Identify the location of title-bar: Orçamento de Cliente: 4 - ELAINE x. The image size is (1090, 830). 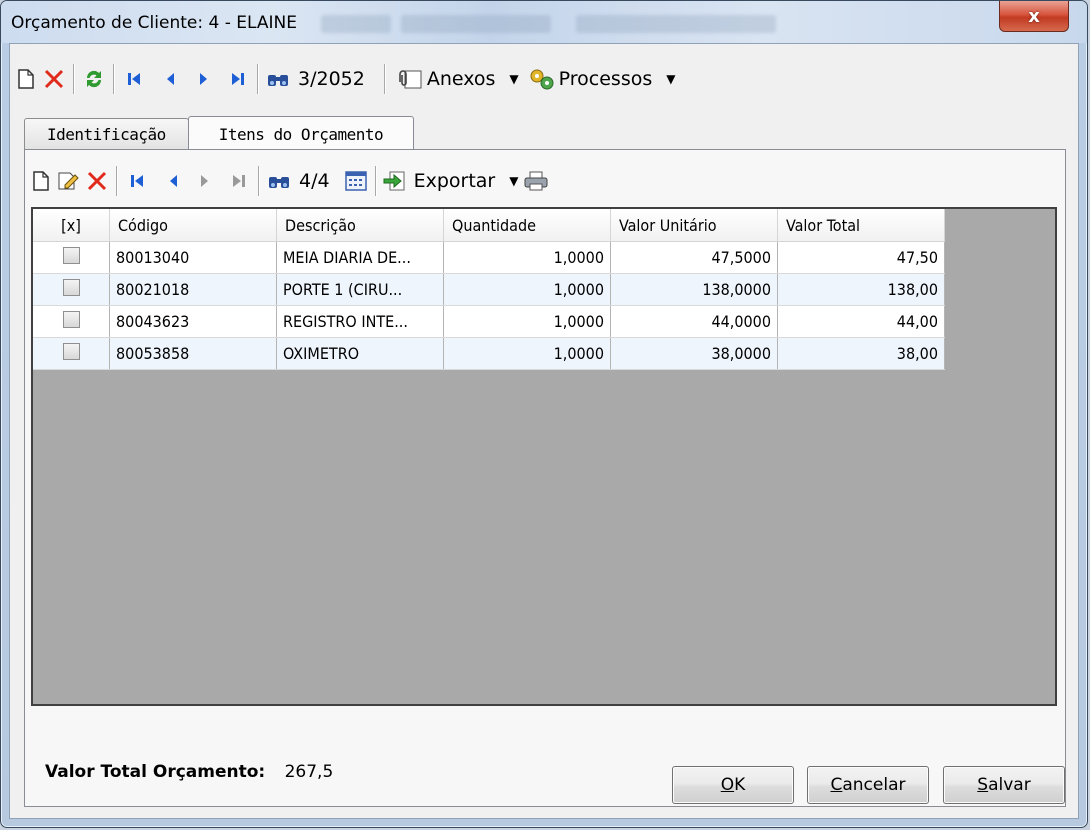
(544, 22).